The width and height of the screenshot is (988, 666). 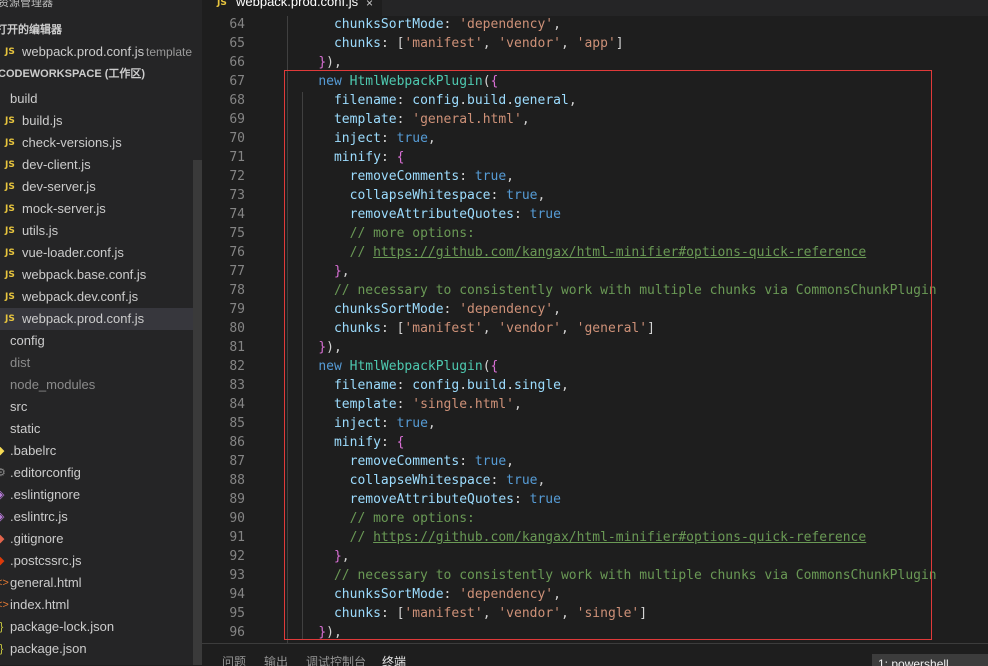 What do you see at coordinates (56, 164) in the screenshot?
I see `tree-item-label: dev-client.js` at bounding box center [56, 164].